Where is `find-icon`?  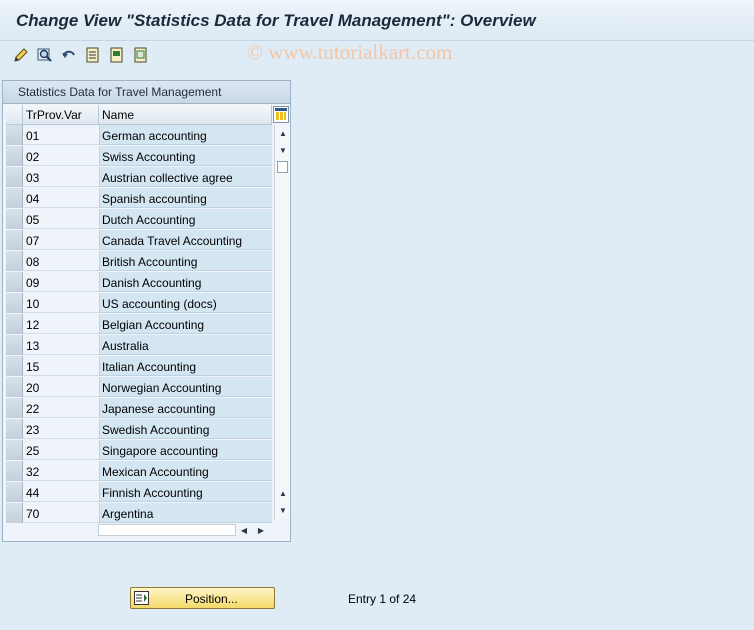 find-icon is located at coordinates (45, 55).